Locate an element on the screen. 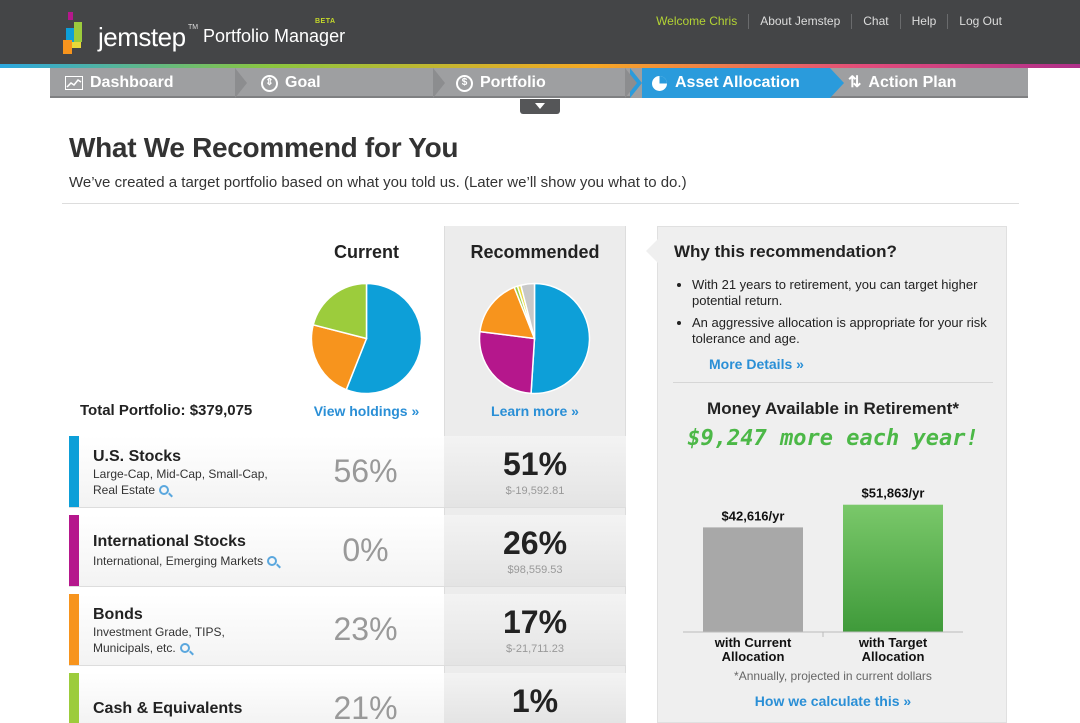  nav-about-link: About Jemstep is located at coordinates (799, 21).